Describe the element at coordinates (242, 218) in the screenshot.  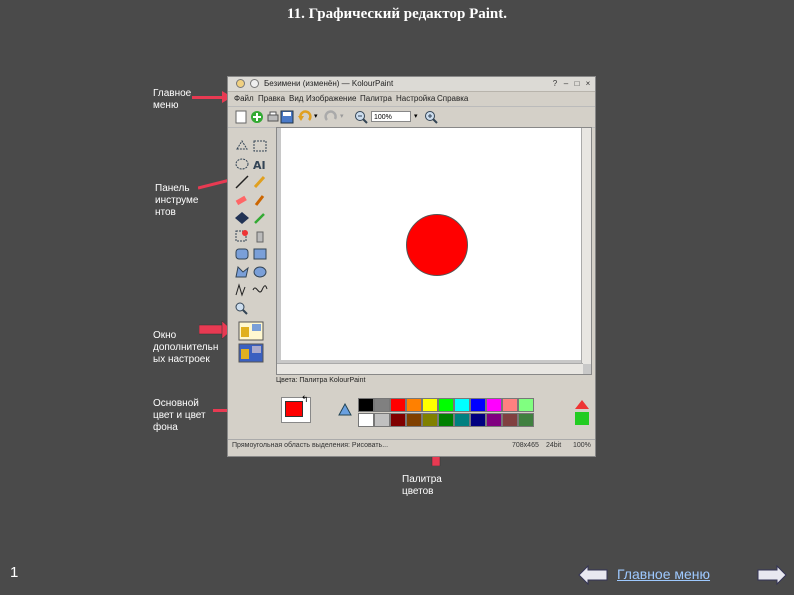
I see `fill-bucket-icon` at that location.